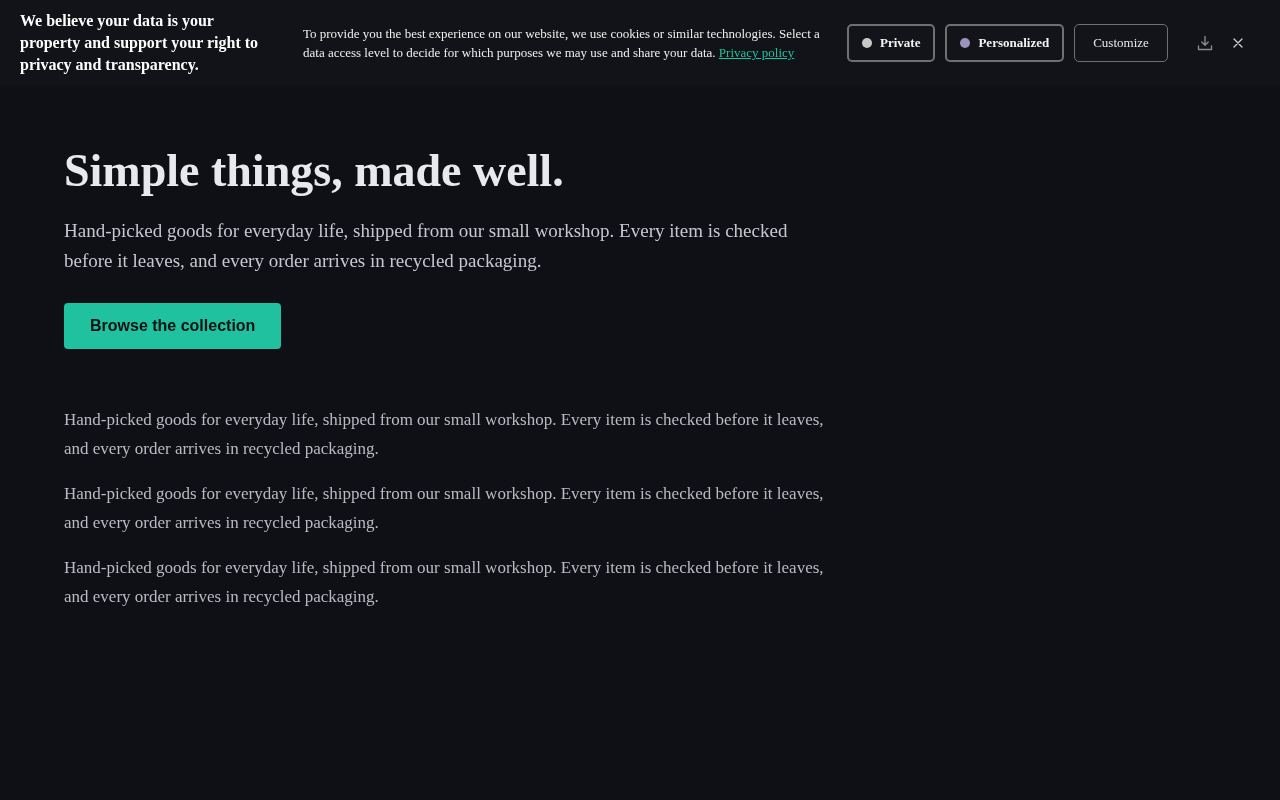 This screenshot has width=1280, height=800. I want to click on access-level-button: Private, so click(891, 43).